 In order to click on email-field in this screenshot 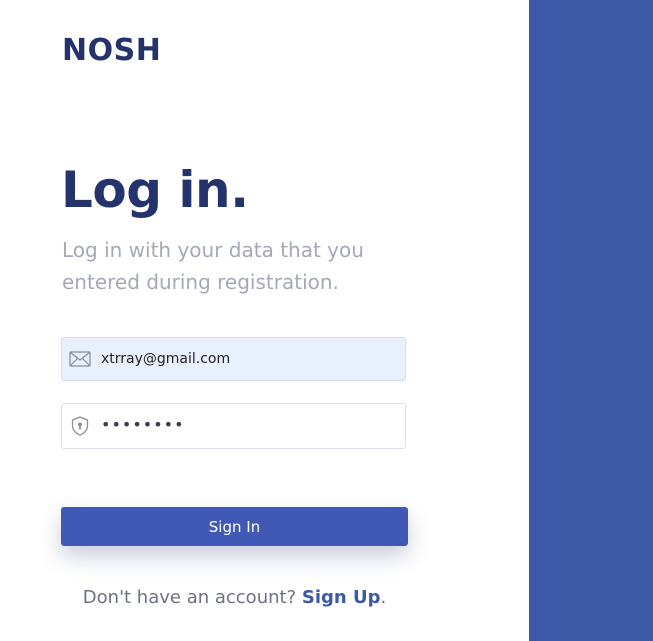, I will do `click(233, 359)`.